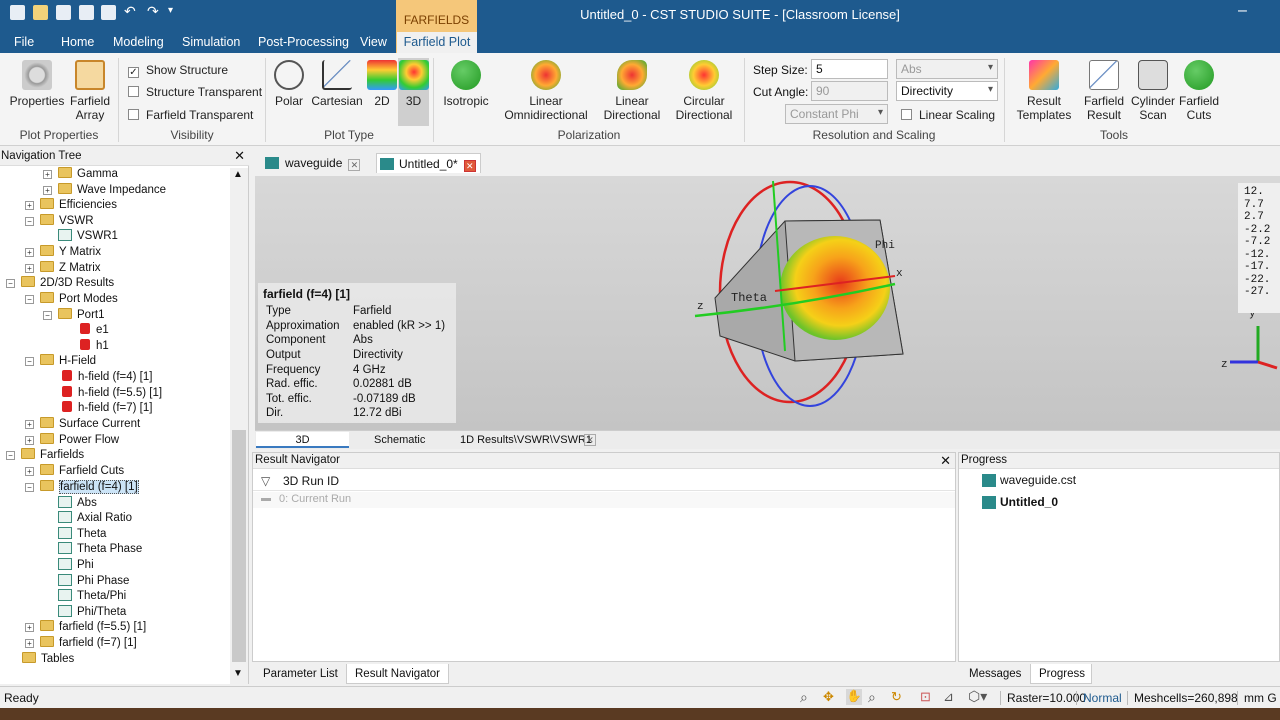 The image size is (1280, 720). I want to click on tree-item-power-flow: + Power Flow, so click(72, 440).